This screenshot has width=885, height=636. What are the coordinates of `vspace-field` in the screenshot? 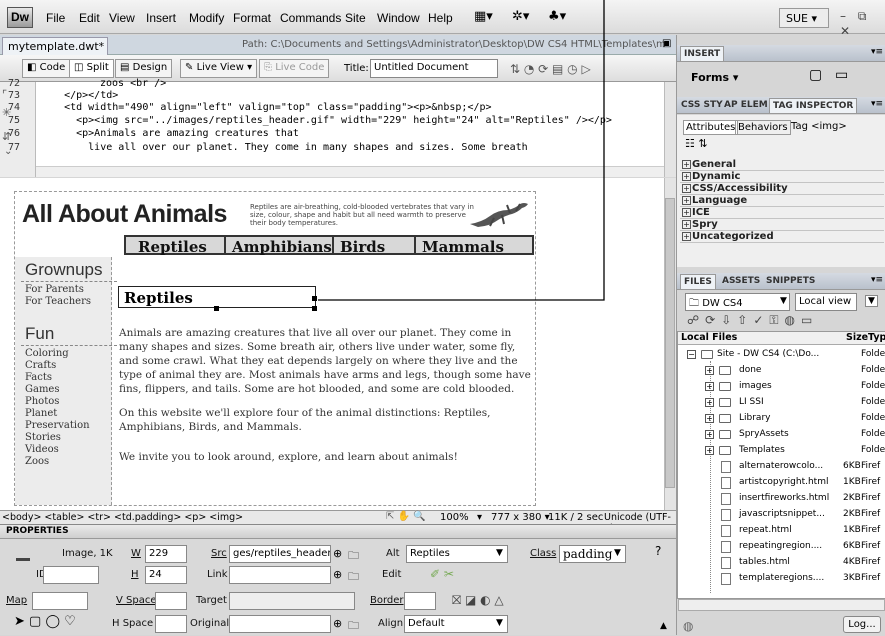 It's located at (171, 601).